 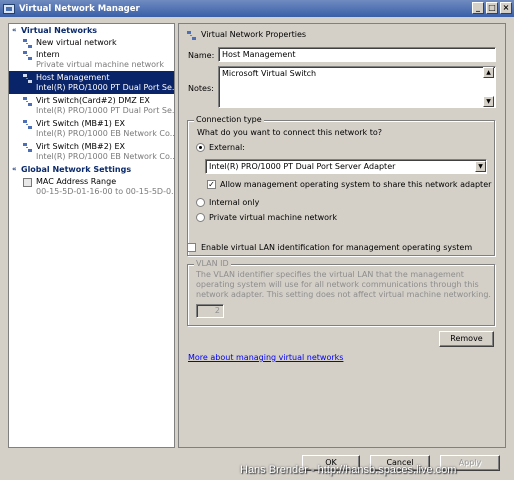 I want to click on network-item-new: New virtual network, so click(x=91, y=42).